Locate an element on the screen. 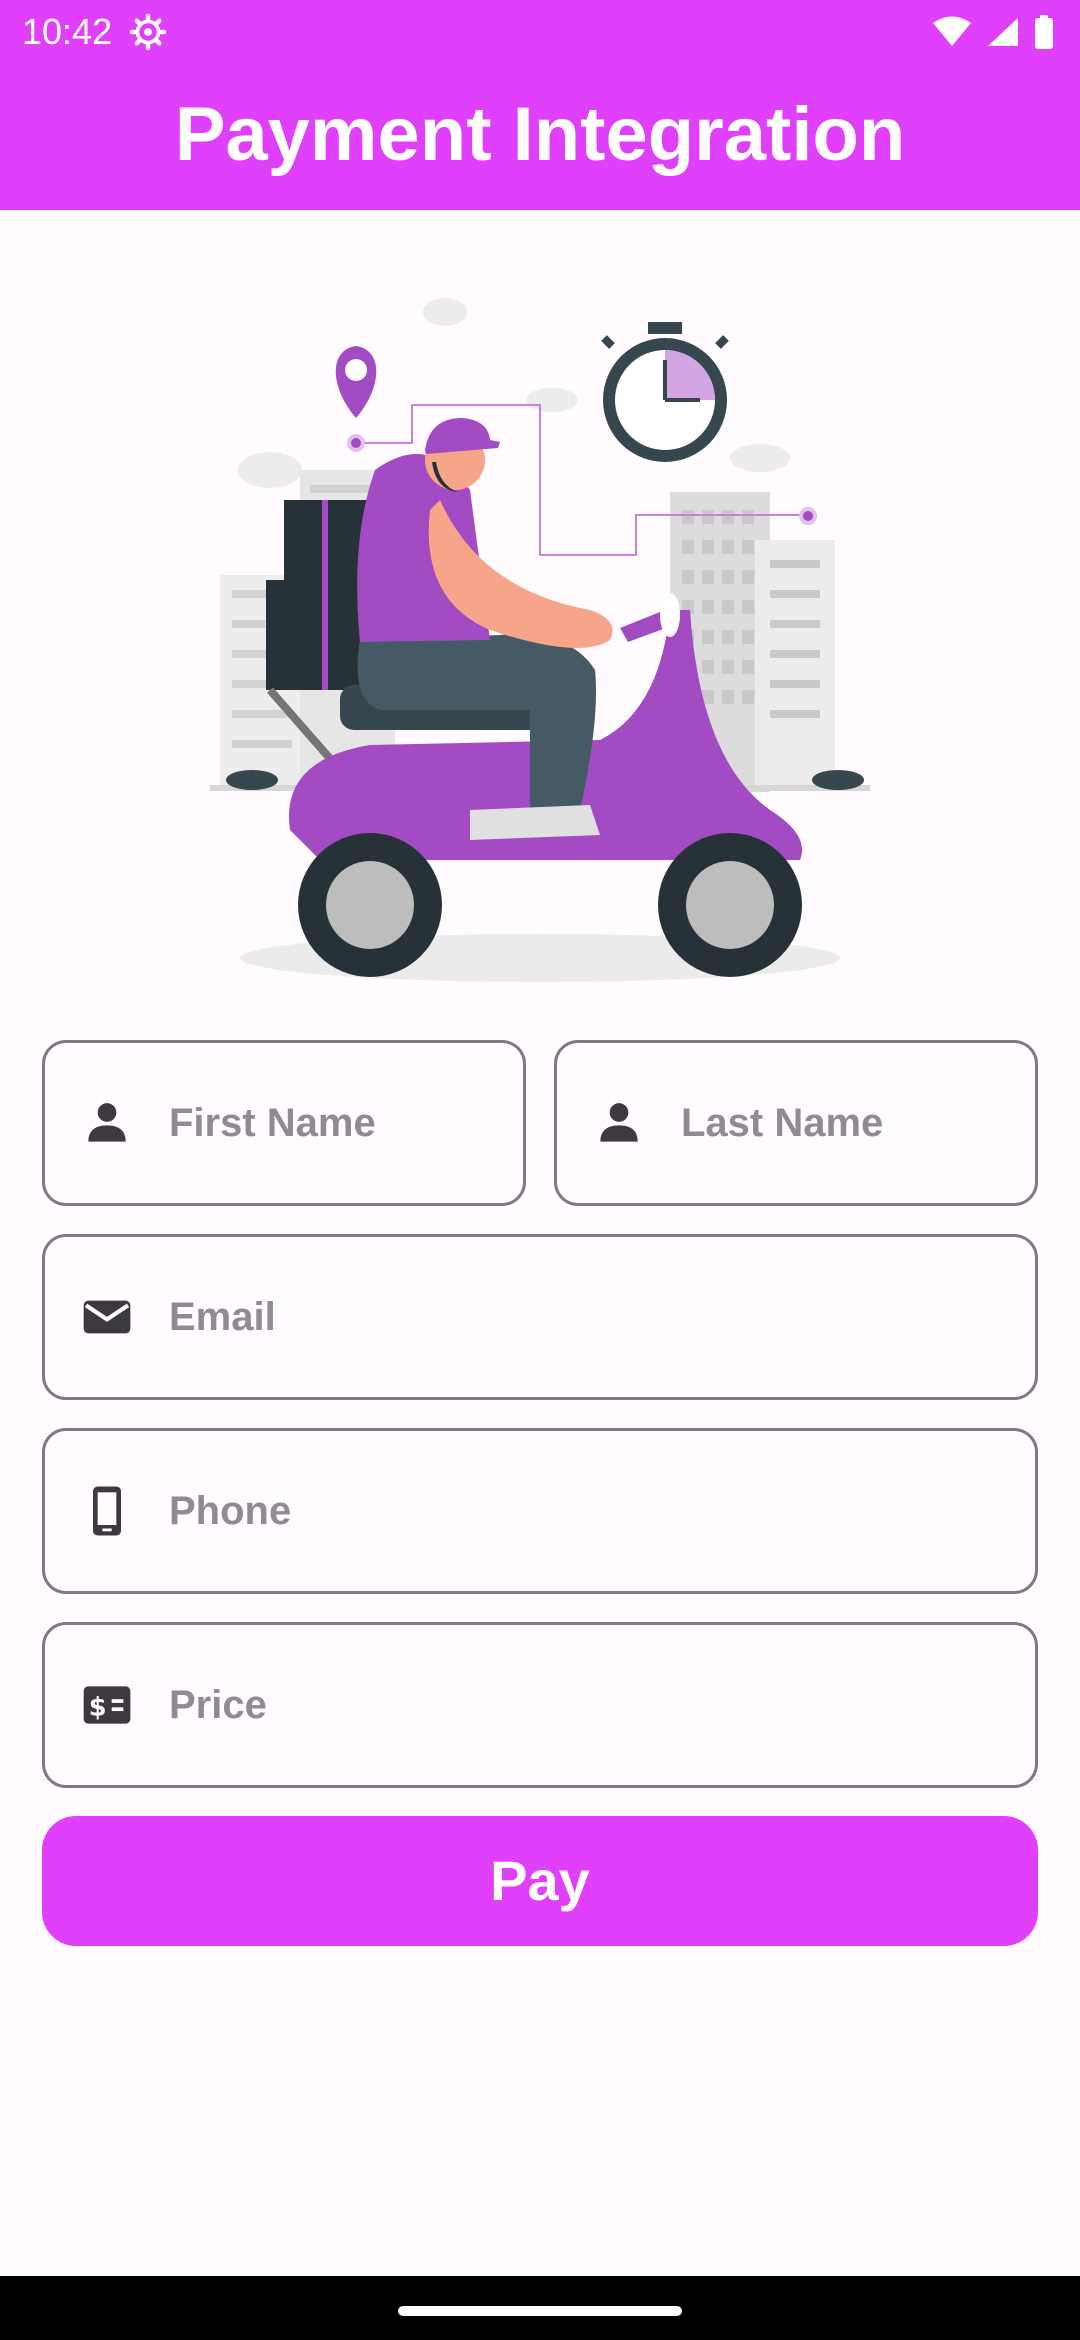 Image resolution: width=1080 pixels, height=2340 pixels. status-time: 10:42 is located at coordinates (67, 31).